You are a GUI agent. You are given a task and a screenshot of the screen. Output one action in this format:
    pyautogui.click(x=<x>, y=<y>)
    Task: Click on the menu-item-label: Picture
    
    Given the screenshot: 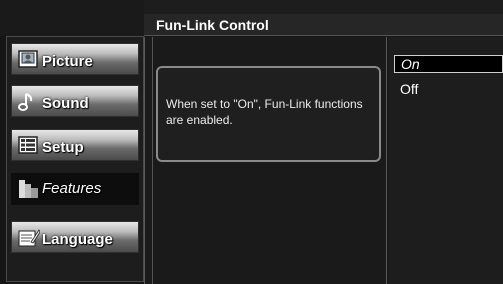 What is the action you would take?
    pyautogui.click(x=67, y=61)
    